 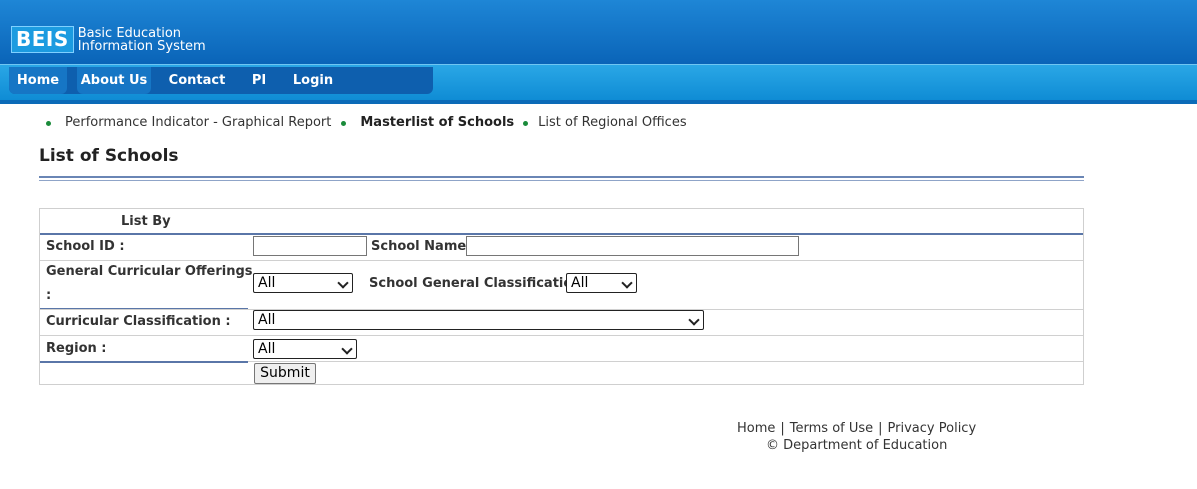 I want to click on sgc-select-value: All, so click(x=580, y=283).